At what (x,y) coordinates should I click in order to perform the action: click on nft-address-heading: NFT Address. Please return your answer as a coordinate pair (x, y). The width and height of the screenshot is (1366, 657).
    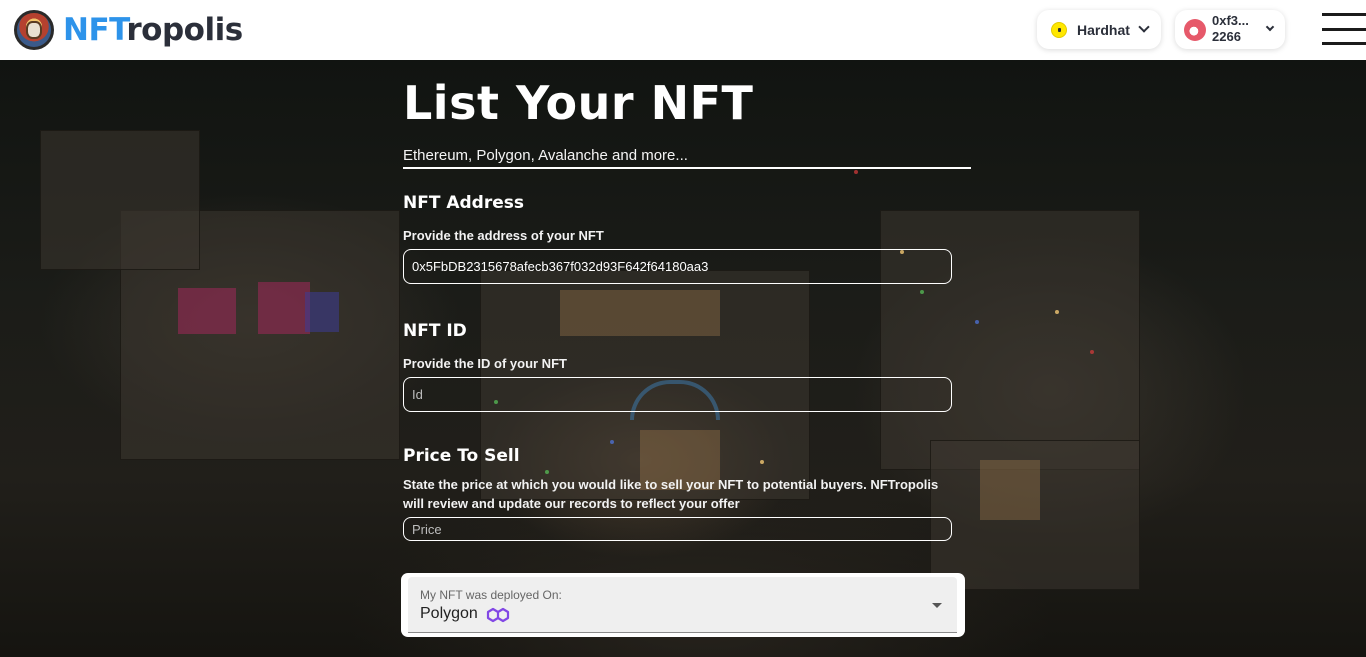
    Looking at the image, I should click on (464, 203).